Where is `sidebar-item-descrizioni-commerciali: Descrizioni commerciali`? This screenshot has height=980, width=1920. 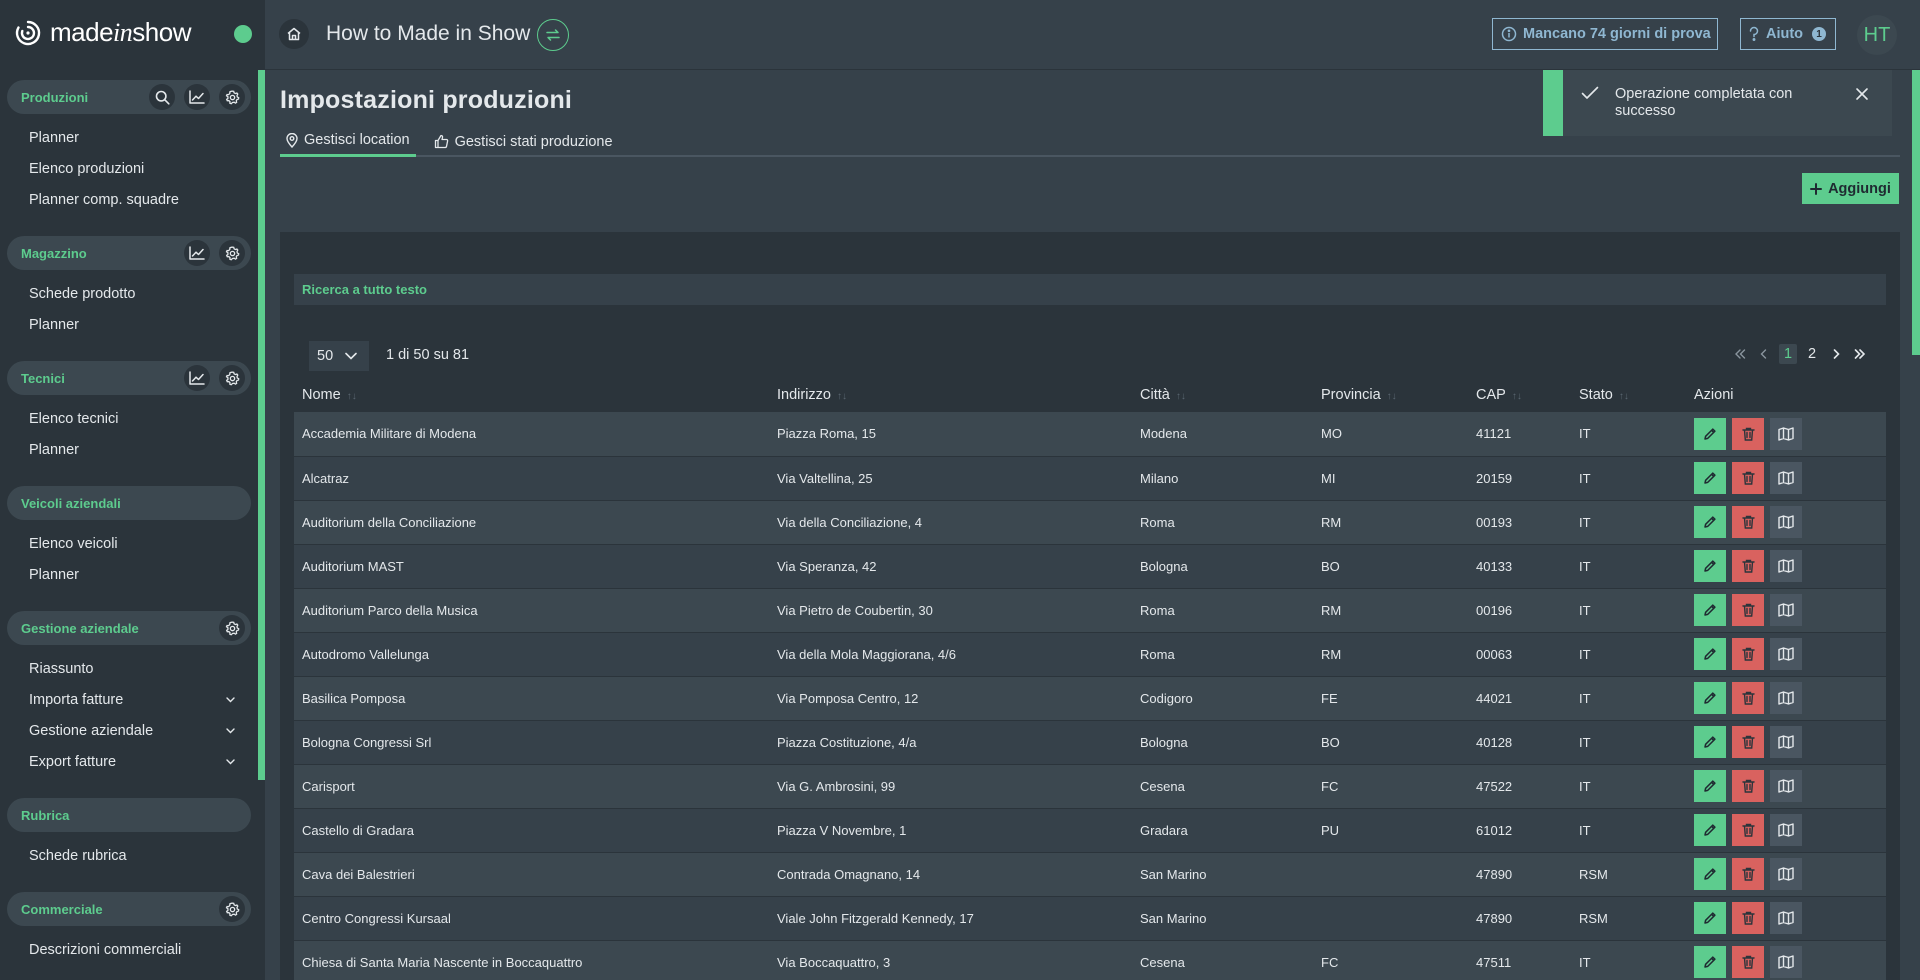 sidebar-item-descrizioni-commerciali: Descrizioni commerciali is located at coordinates (129, 949).